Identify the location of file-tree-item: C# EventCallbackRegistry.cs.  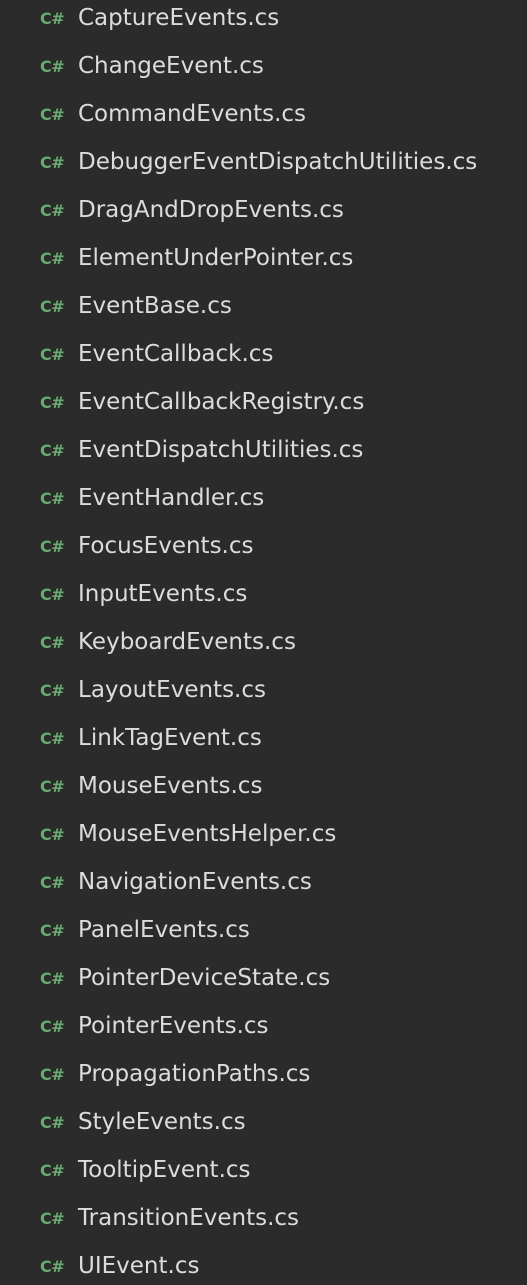
(263, 402).